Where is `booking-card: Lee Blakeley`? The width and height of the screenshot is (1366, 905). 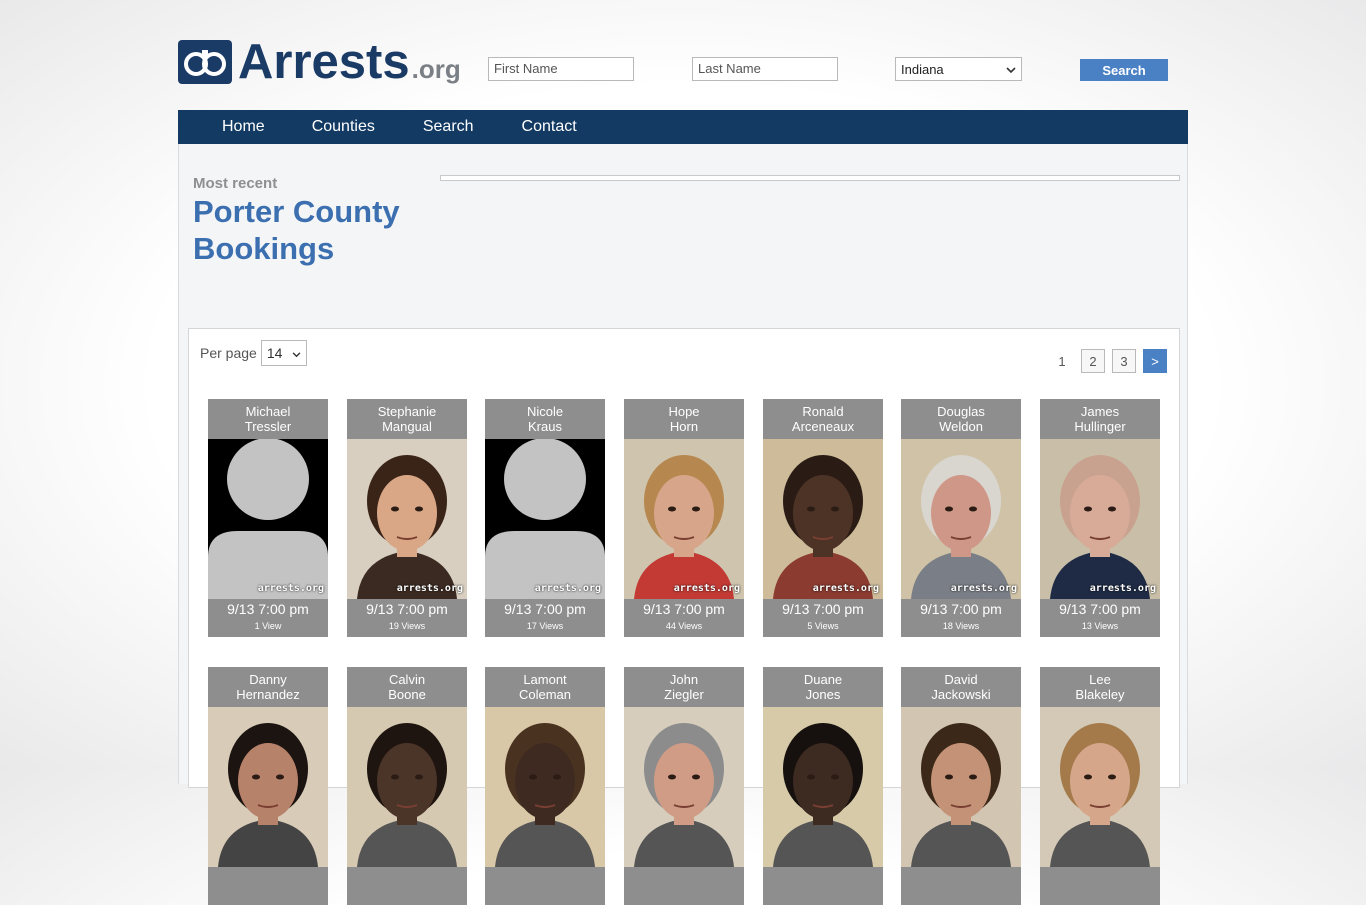 booking-card: Lee Blakeley is located at coordinates (1100, 786).